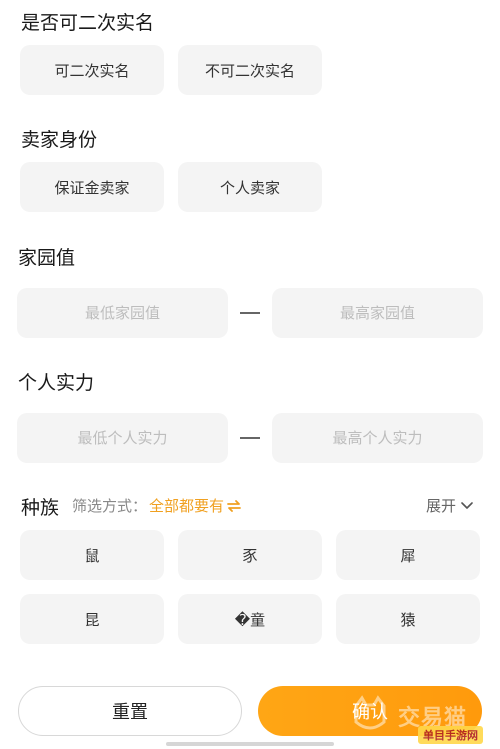 This screenshot has height=749, width=500. What do you see at coordinates (250, 619) in the screenshot?
I see `race-option-ghost: �童` at bounding box center [250, 619].